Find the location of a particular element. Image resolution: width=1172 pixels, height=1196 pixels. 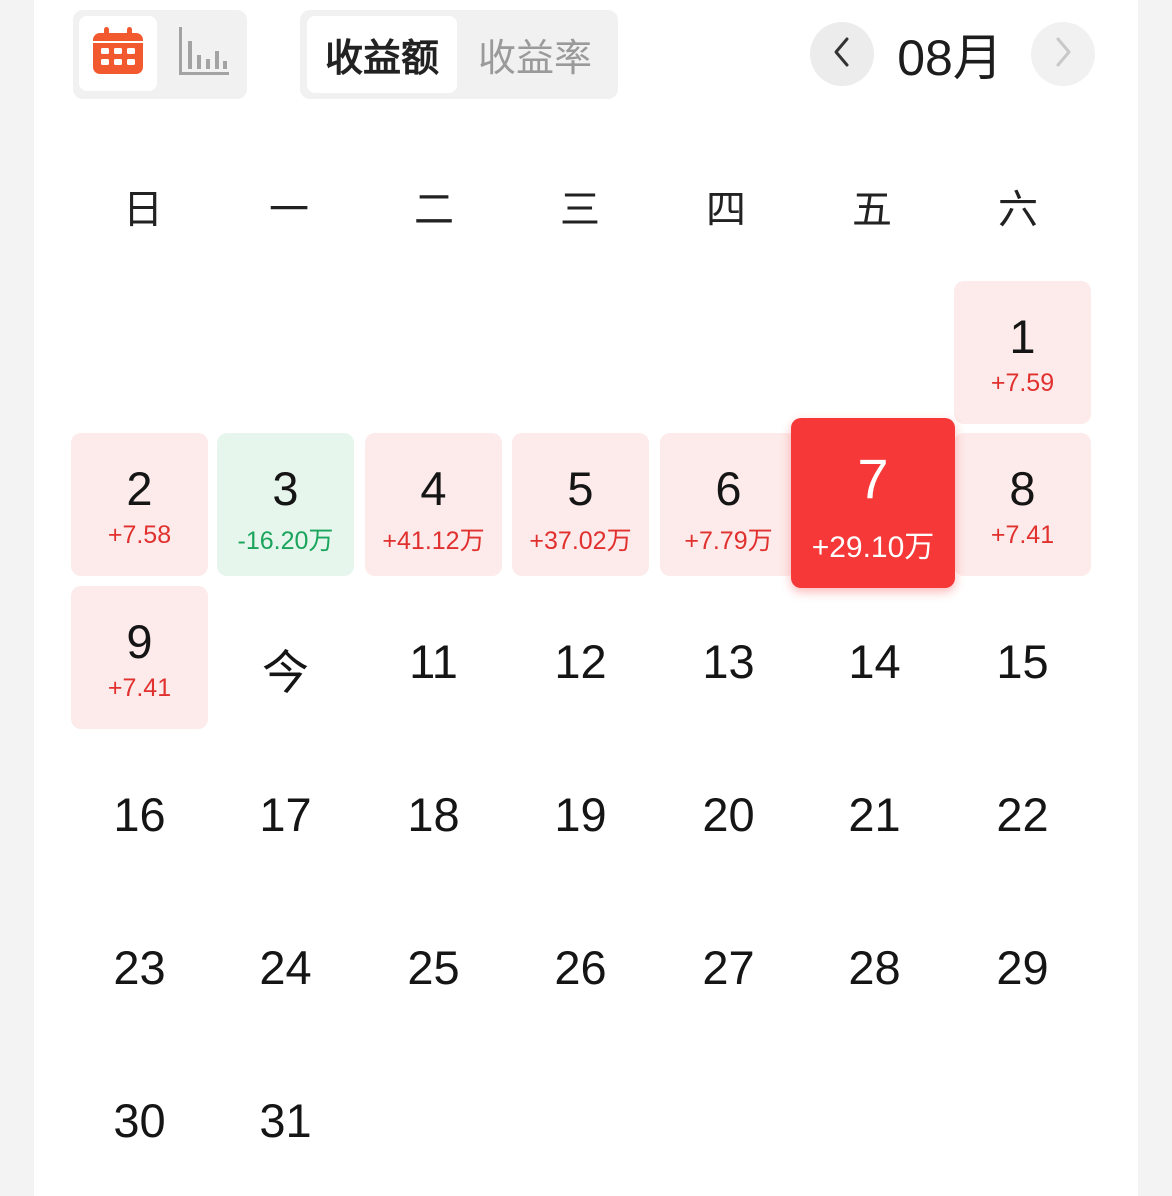

calendar-day: 19 is located at coordinates (580, 810).